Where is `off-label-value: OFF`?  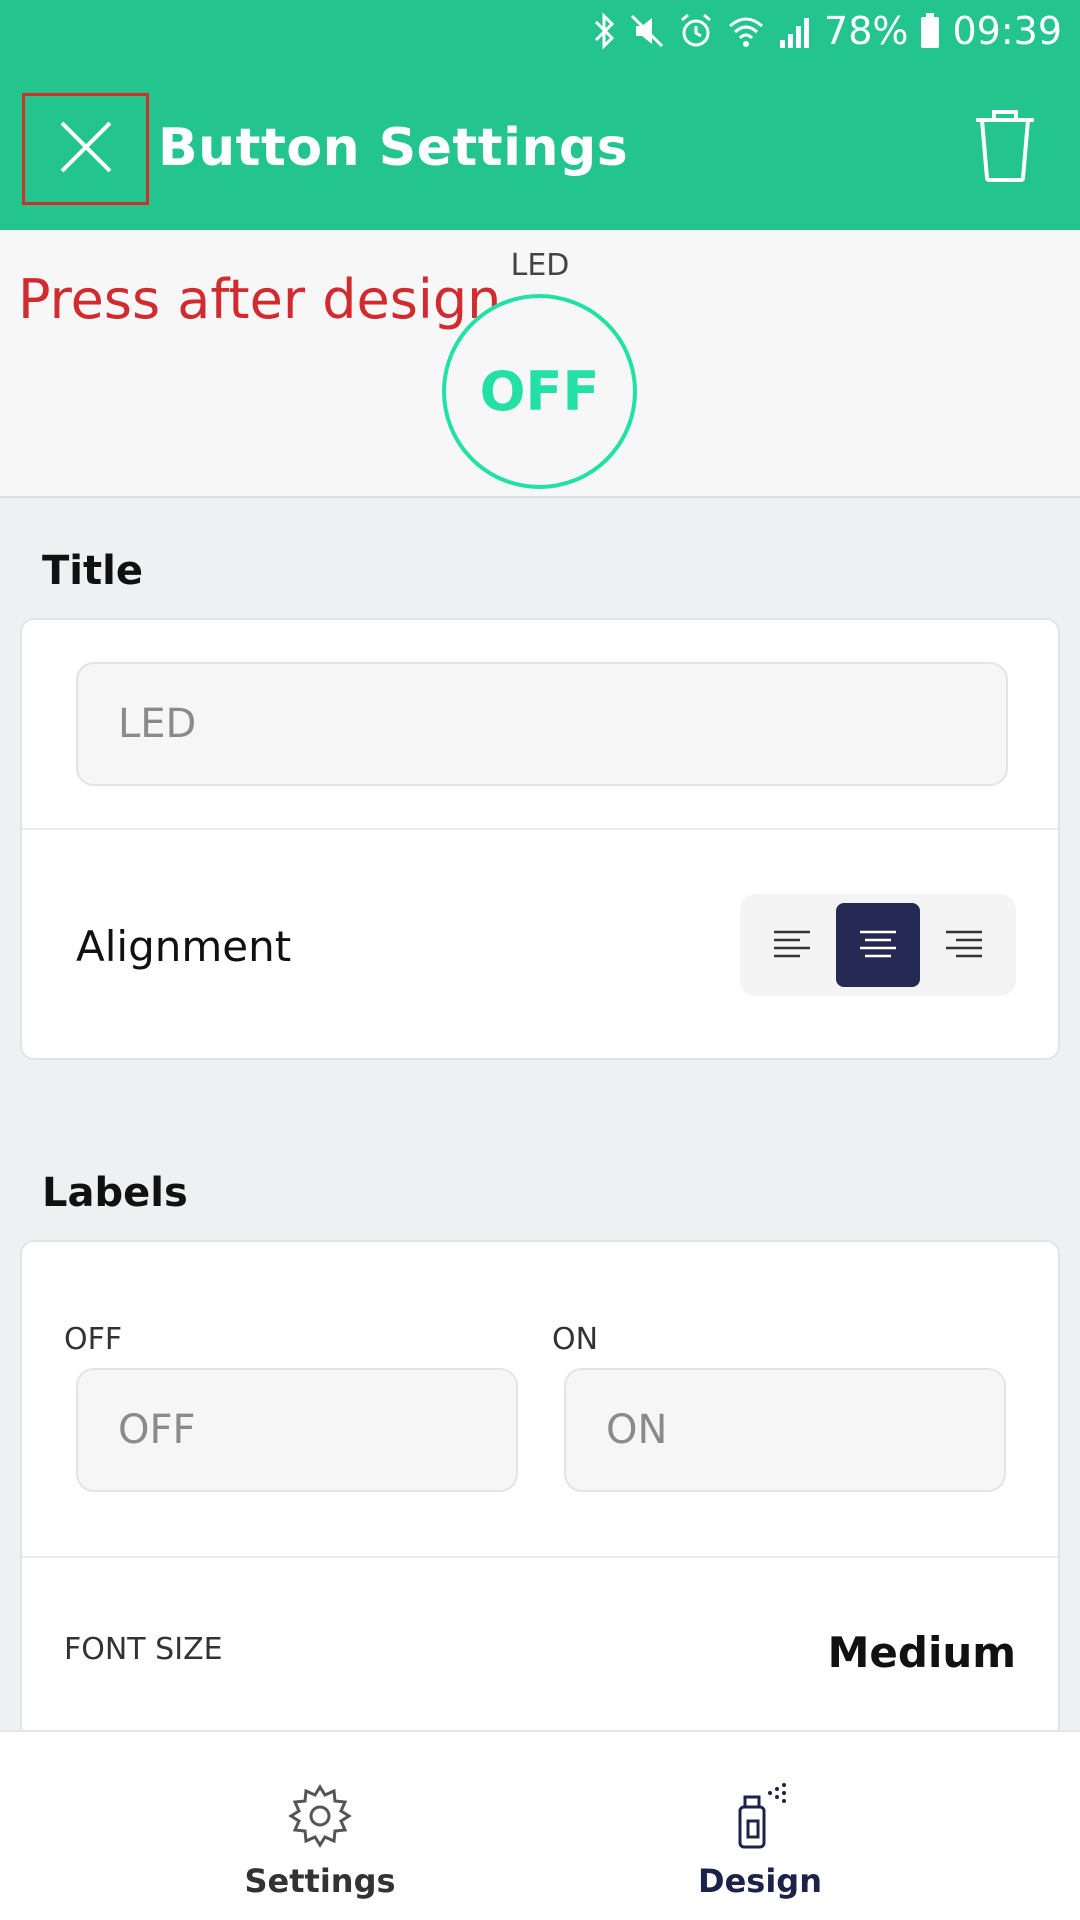 off-label-value: OFF is located at coordinates (157, 1430).